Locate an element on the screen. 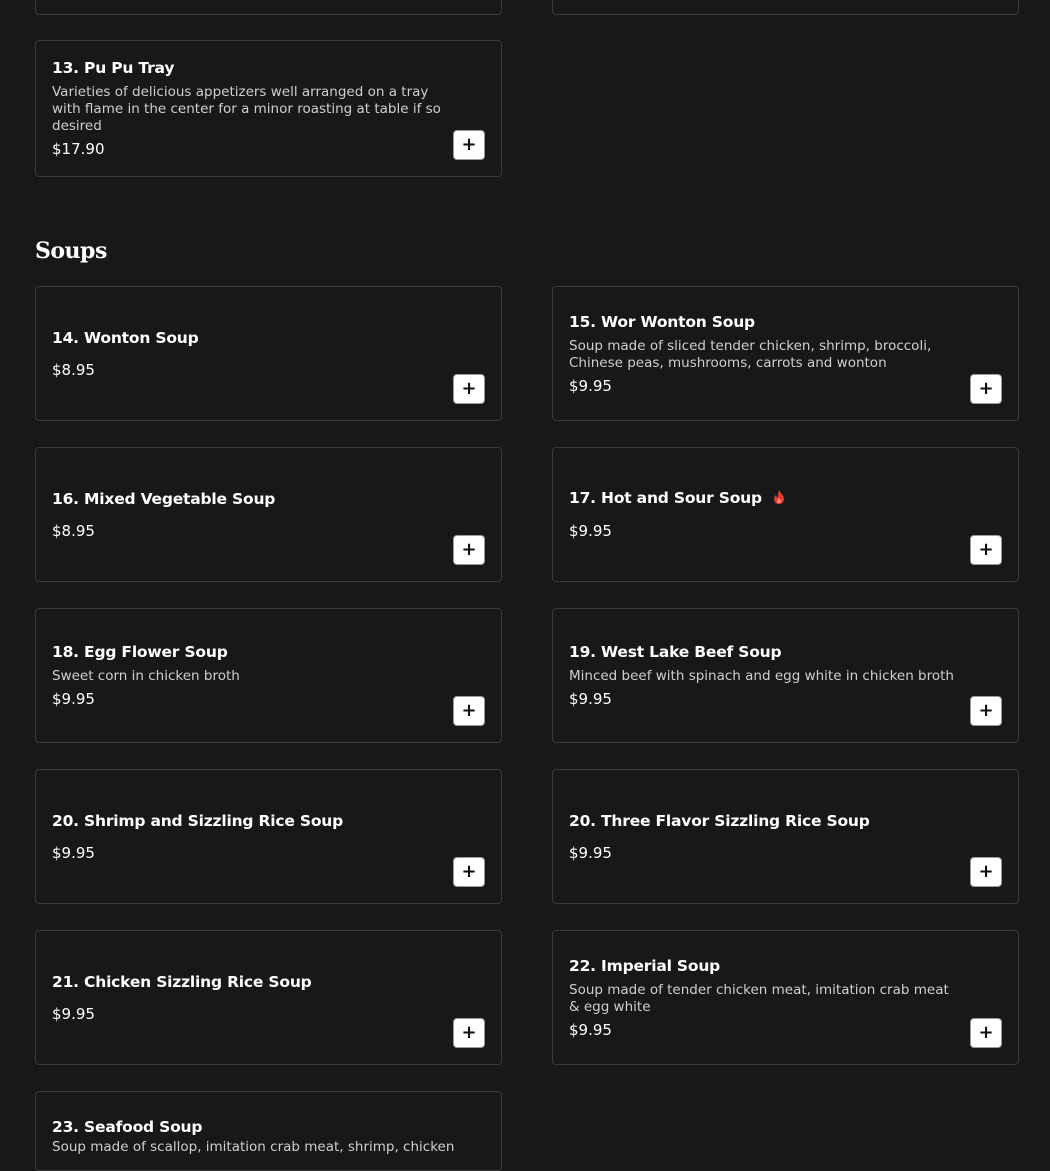  item-name: 23. Seafood Soup is located at coordinates (127, 1127).